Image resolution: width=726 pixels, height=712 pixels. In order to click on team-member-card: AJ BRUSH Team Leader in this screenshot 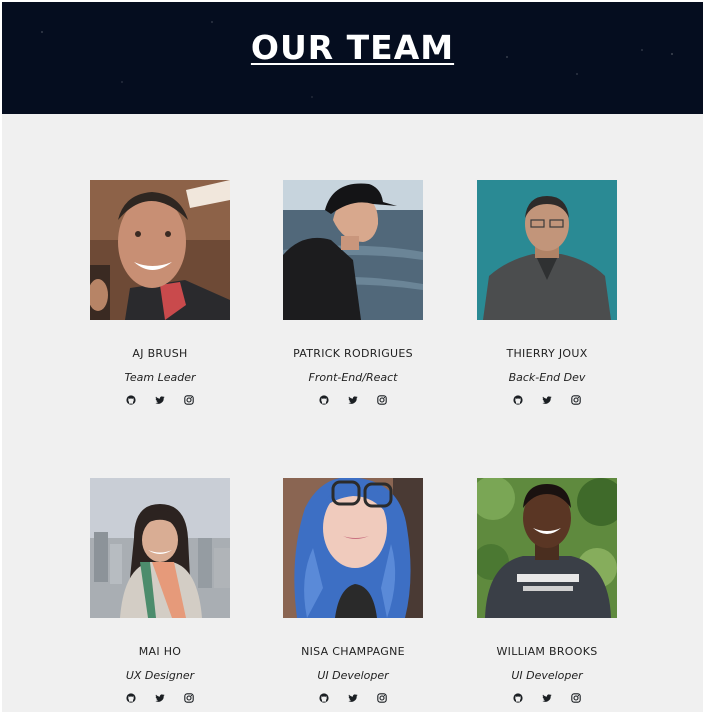, I will do `click(160, 293)`.